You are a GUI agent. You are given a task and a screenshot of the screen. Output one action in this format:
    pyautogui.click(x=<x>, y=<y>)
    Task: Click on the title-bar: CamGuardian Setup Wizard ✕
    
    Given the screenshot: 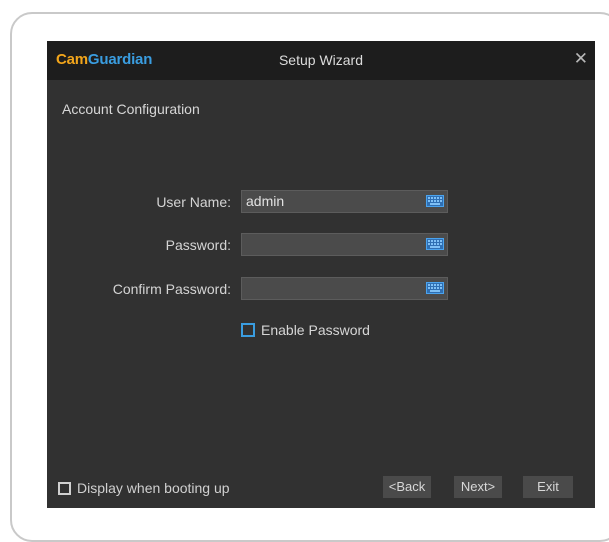 What is the action you would take?
    pyautogui.click(x=321, y=60)
    